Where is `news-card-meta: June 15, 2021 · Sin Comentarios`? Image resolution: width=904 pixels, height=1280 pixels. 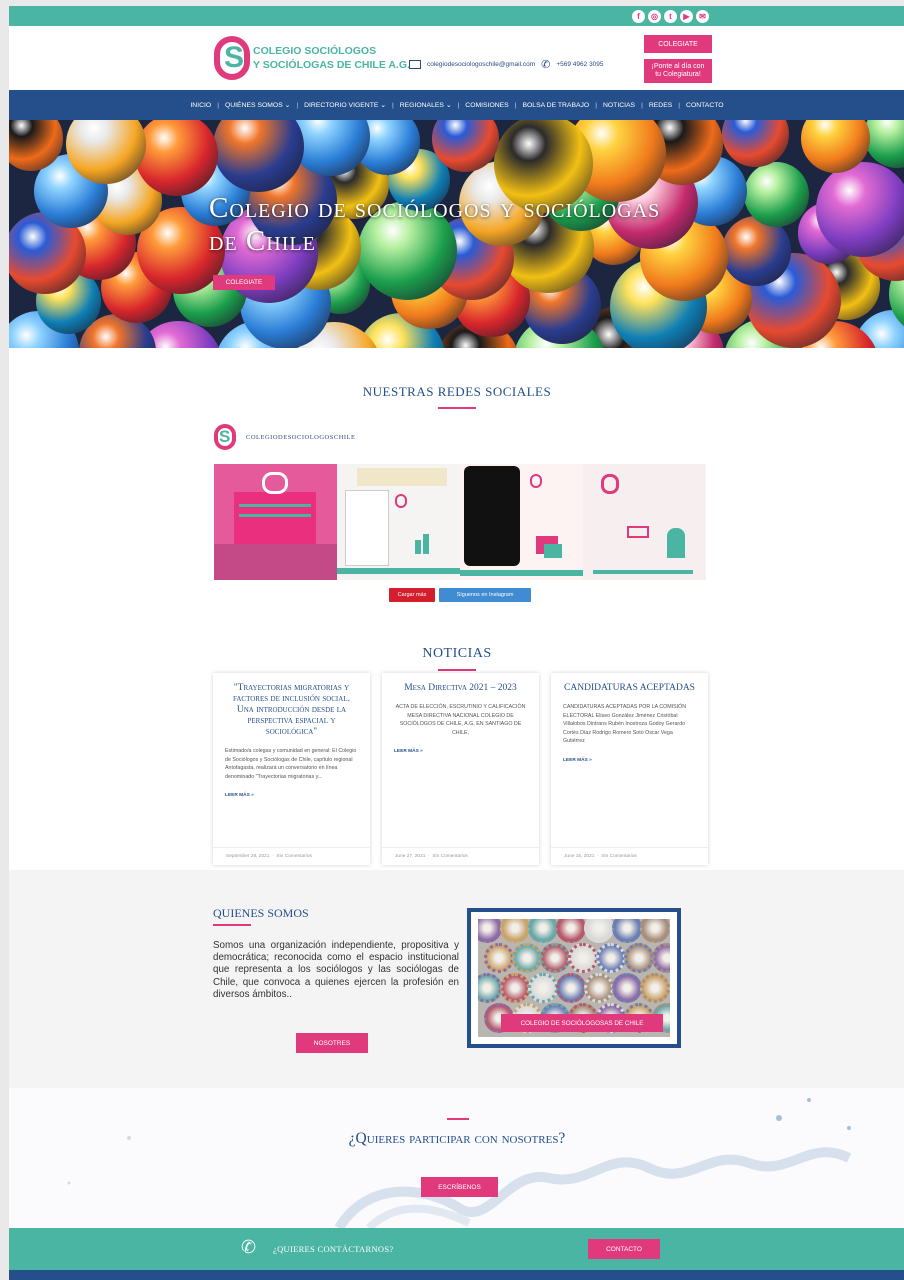
news-card-meta: June 15, 2021 · Sin Comentarios is located at coordinates (629, 856).